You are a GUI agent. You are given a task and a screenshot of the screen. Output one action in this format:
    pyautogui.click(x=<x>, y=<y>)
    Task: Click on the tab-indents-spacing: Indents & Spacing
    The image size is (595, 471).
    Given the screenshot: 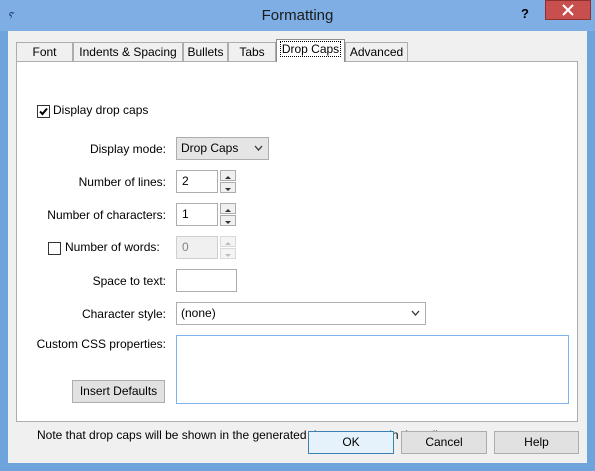 What is the action you would take?
    pyautogui.click(x=128, y=51)
    